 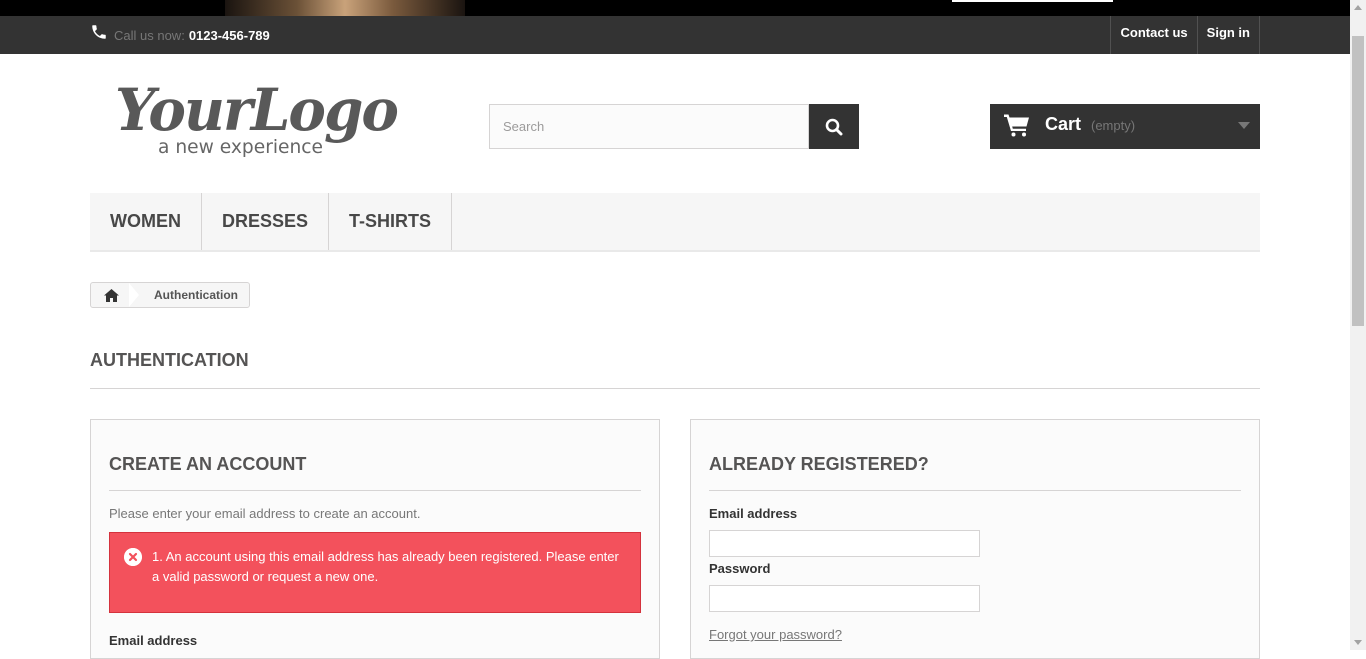 I want to click on menu-item-t-shirts: T-SHIRTS, so click(x=391, y=221).